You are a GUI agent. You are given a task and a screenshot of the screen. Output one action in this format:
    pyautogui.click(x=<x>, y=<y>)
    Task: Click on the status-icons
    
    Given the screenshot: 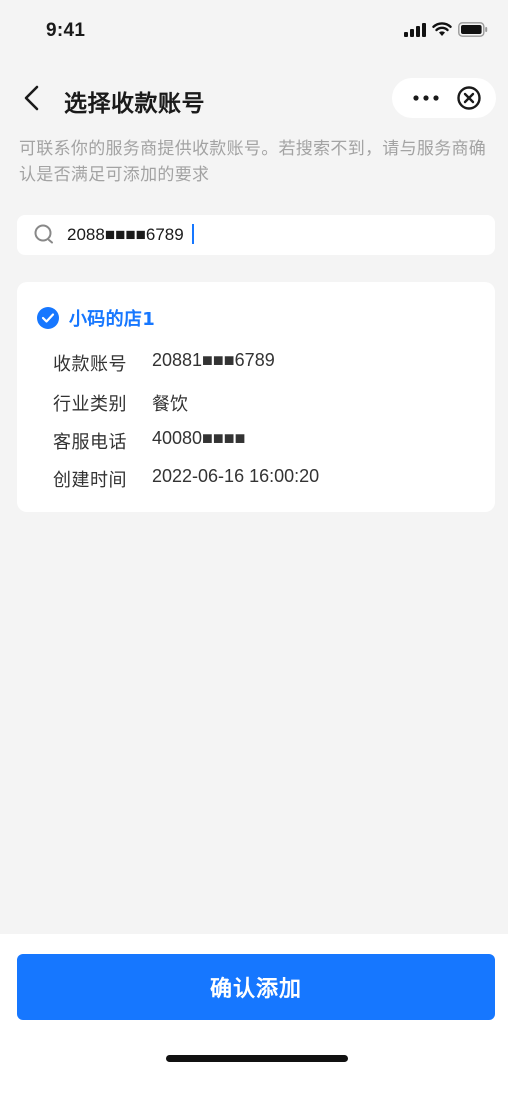 What is the action you would take?
    pyautogui.click(x=446, y=29)
    